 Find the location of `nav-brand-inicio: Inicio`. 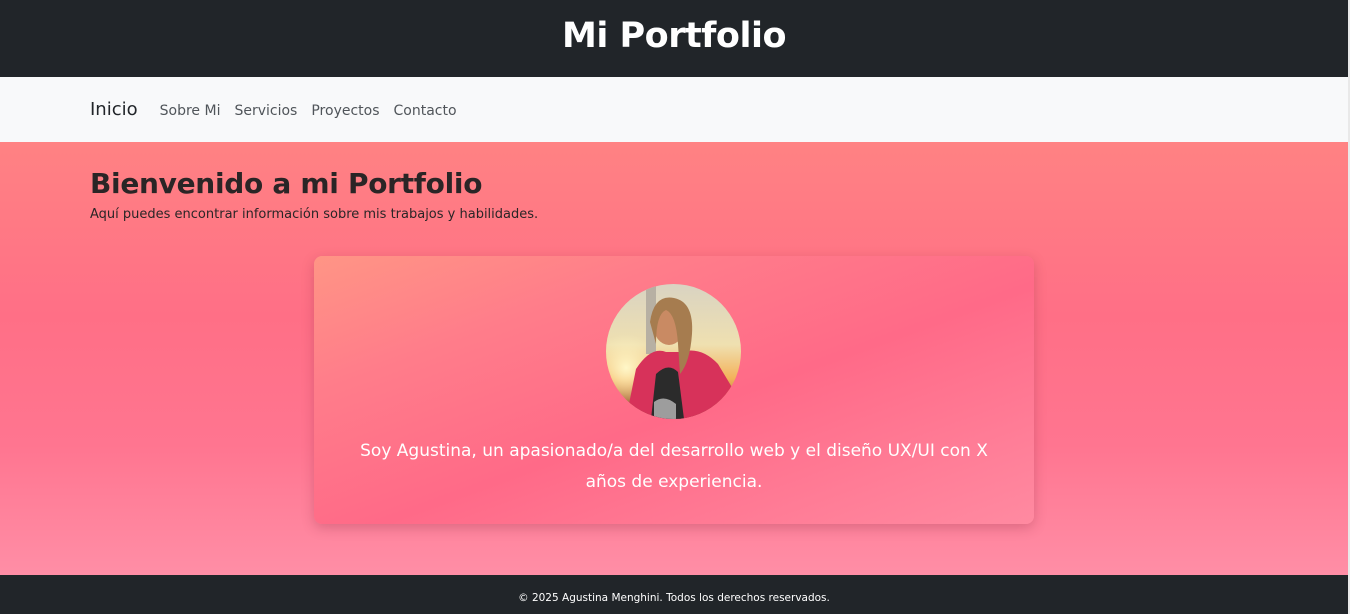

nav-brand-inicio: Inicio is located at coordinates (114, 109).